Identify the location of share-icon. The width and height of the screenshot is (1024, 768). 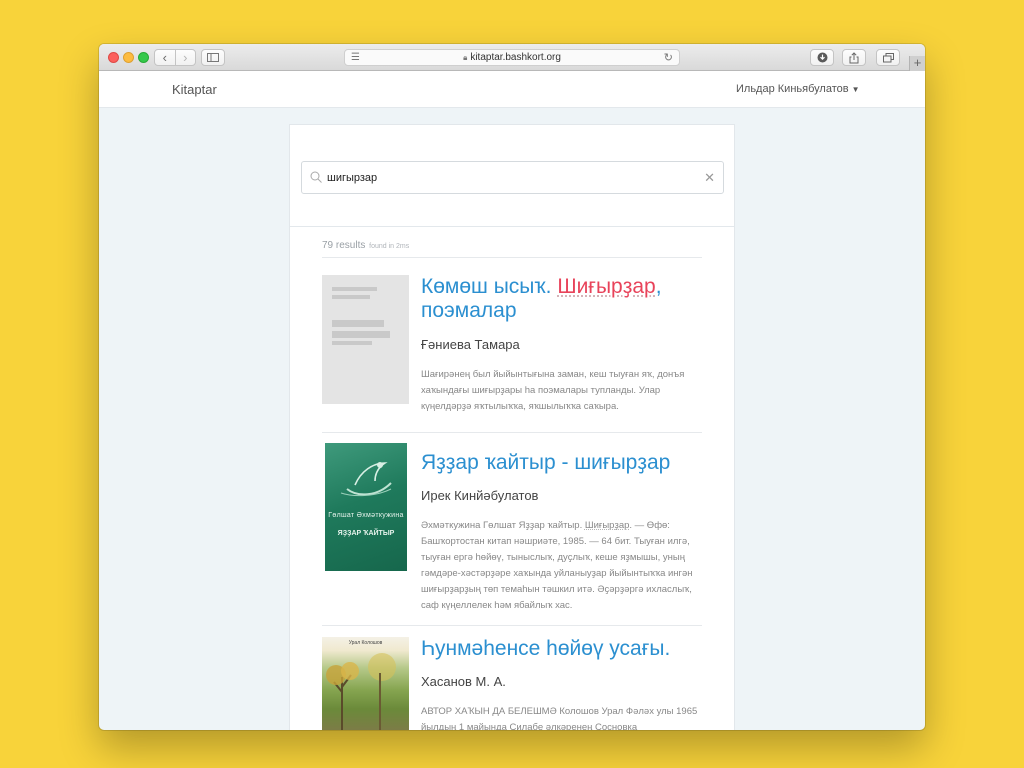
(854, 57).